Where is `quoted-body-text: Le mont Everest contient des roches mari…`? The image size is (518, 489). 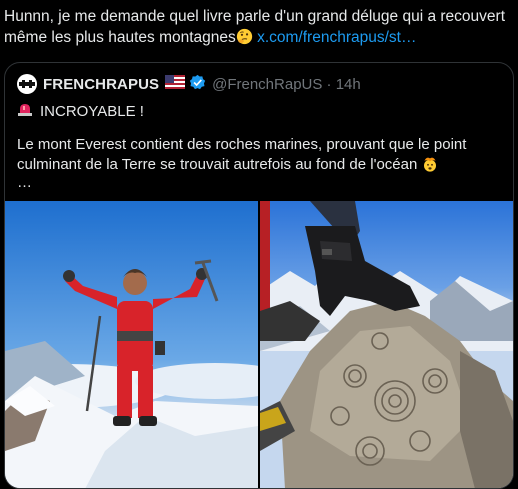 quoted-body-text: Le mont Everest contient des roches mari… is located at coordinates (242, 154).